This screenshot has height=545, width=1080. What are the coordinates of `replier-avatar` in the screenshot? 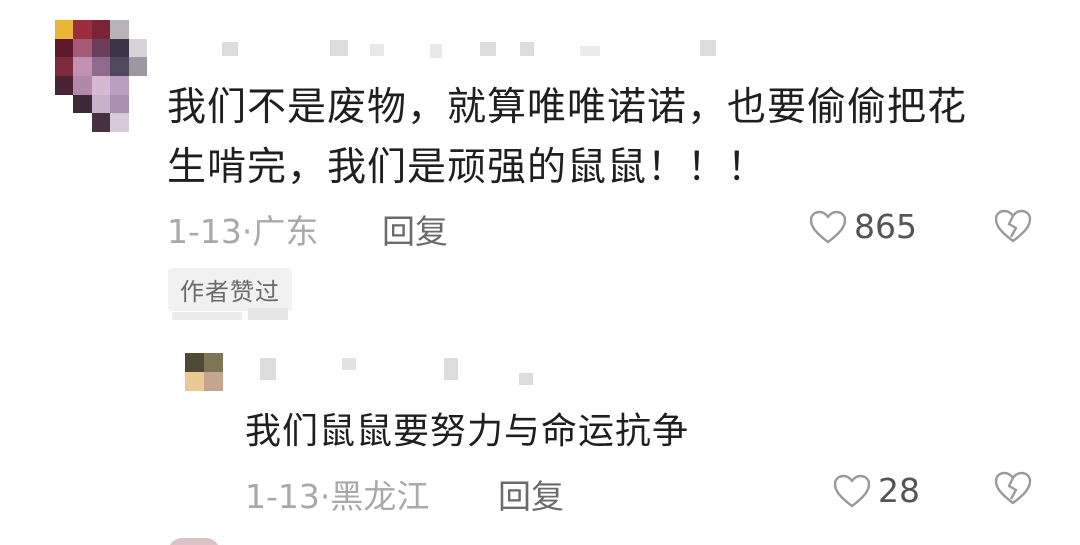 It's located at (204, 372).